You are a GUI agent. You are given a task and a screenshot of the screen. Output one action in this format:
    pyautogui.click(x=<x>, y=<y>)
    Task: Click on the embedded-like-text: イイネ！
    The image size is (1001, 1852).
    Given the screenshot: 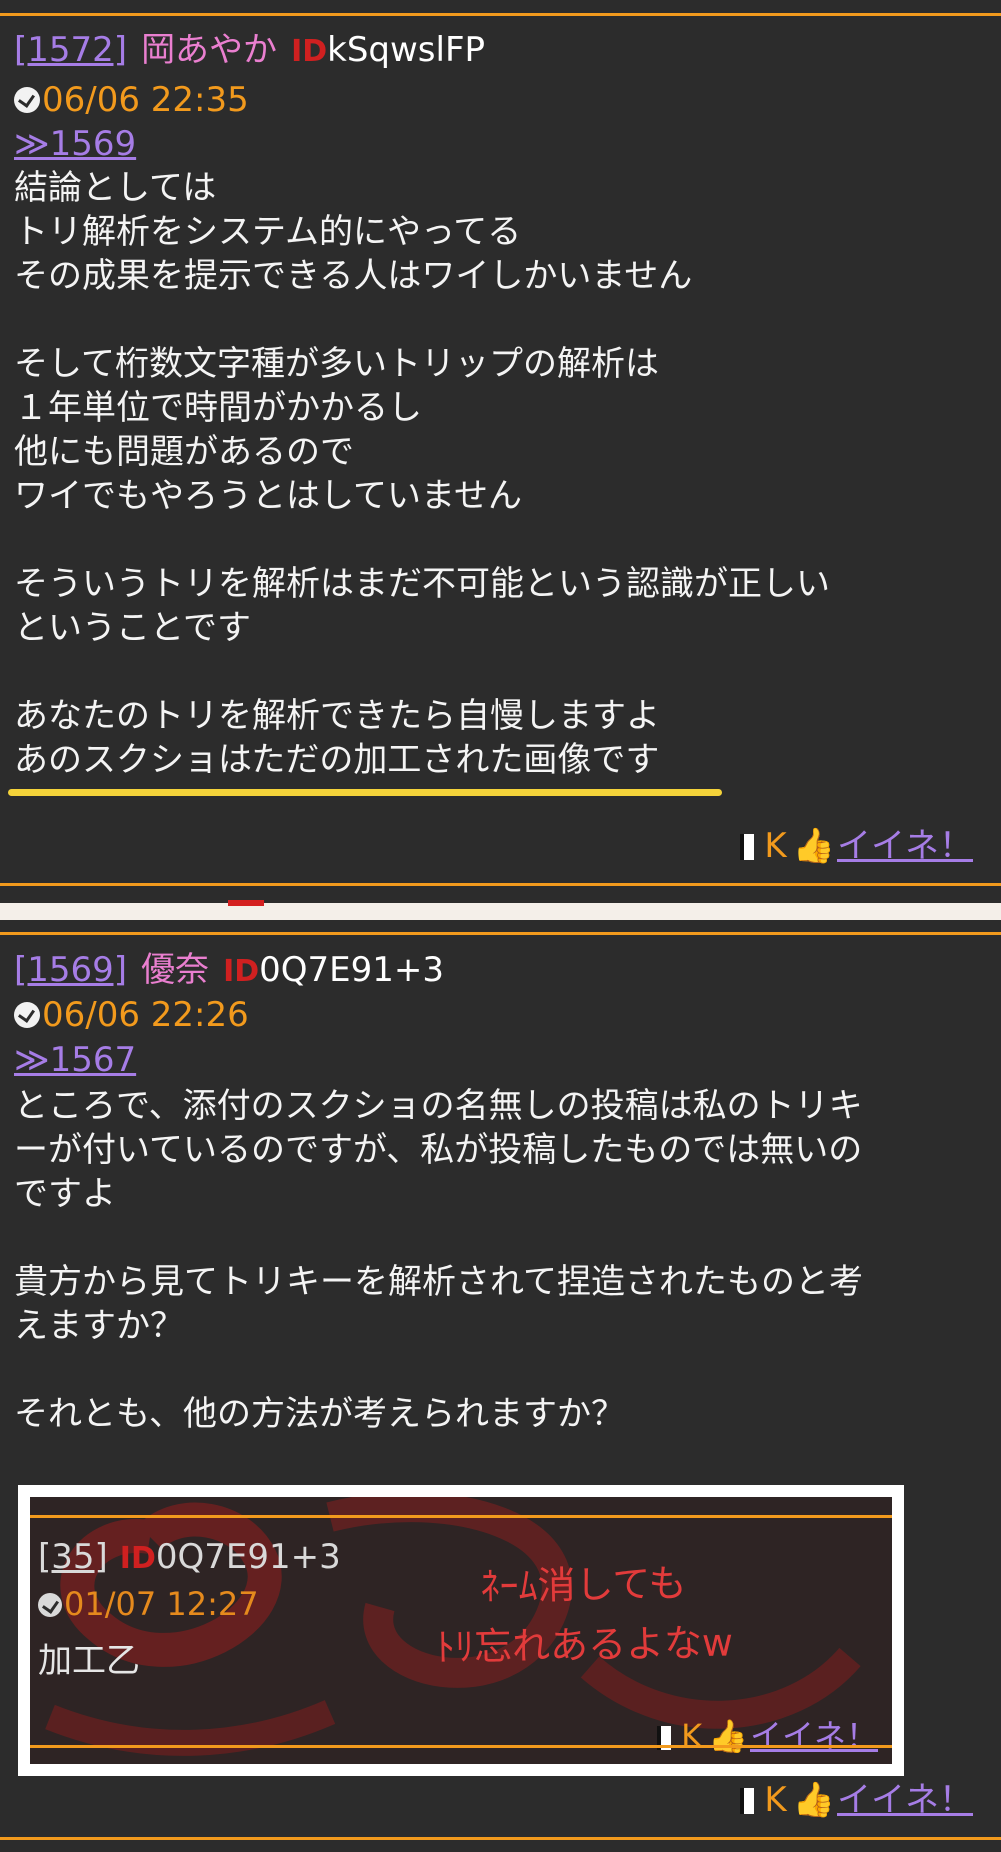 What is the action you would take?
    pyautogui.click(x=813, y=1736)
    